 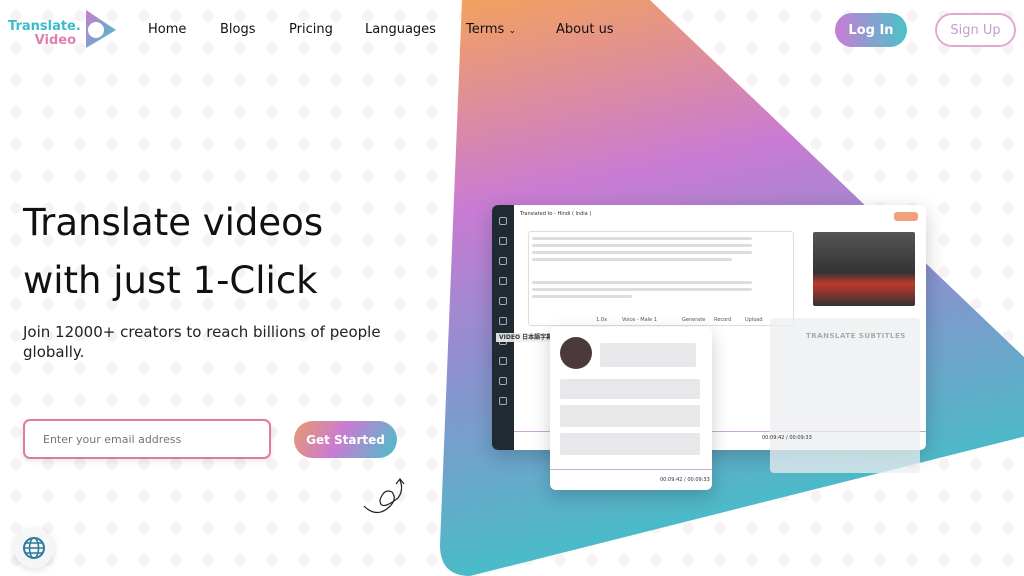 I want to click on mockup-panel-title: TRANSLATE SUBTITLES, so click(x=856, y=336).